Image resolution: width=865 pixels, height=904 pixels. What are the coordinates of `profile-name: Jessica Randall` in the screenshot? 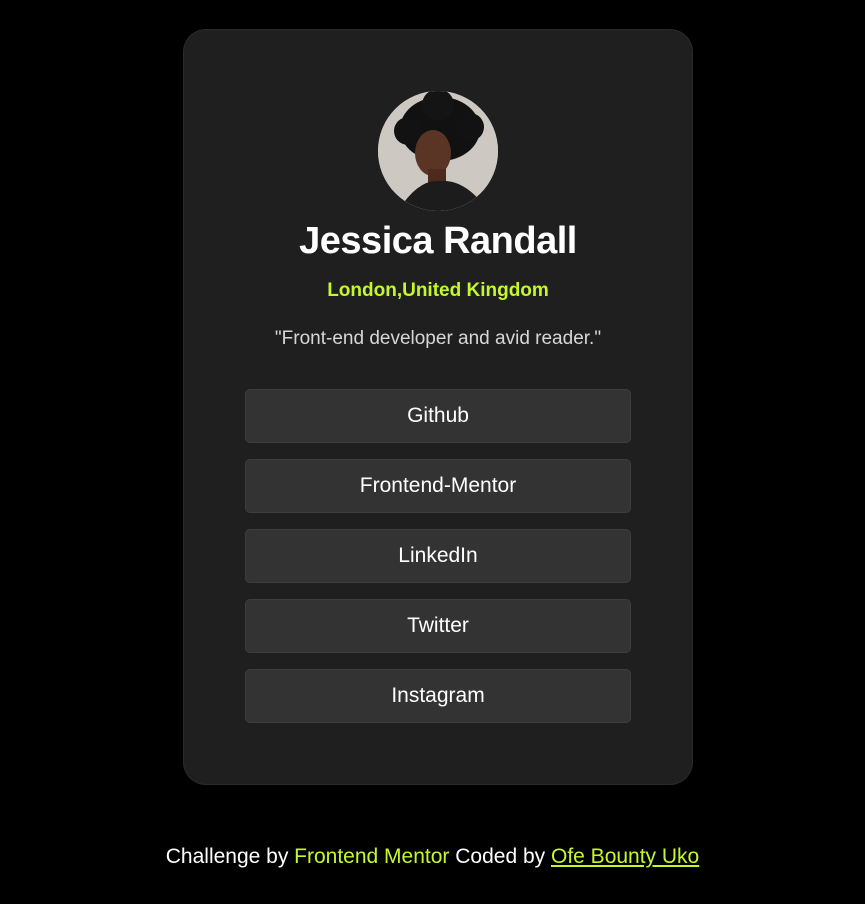 It's located at (438, 241).